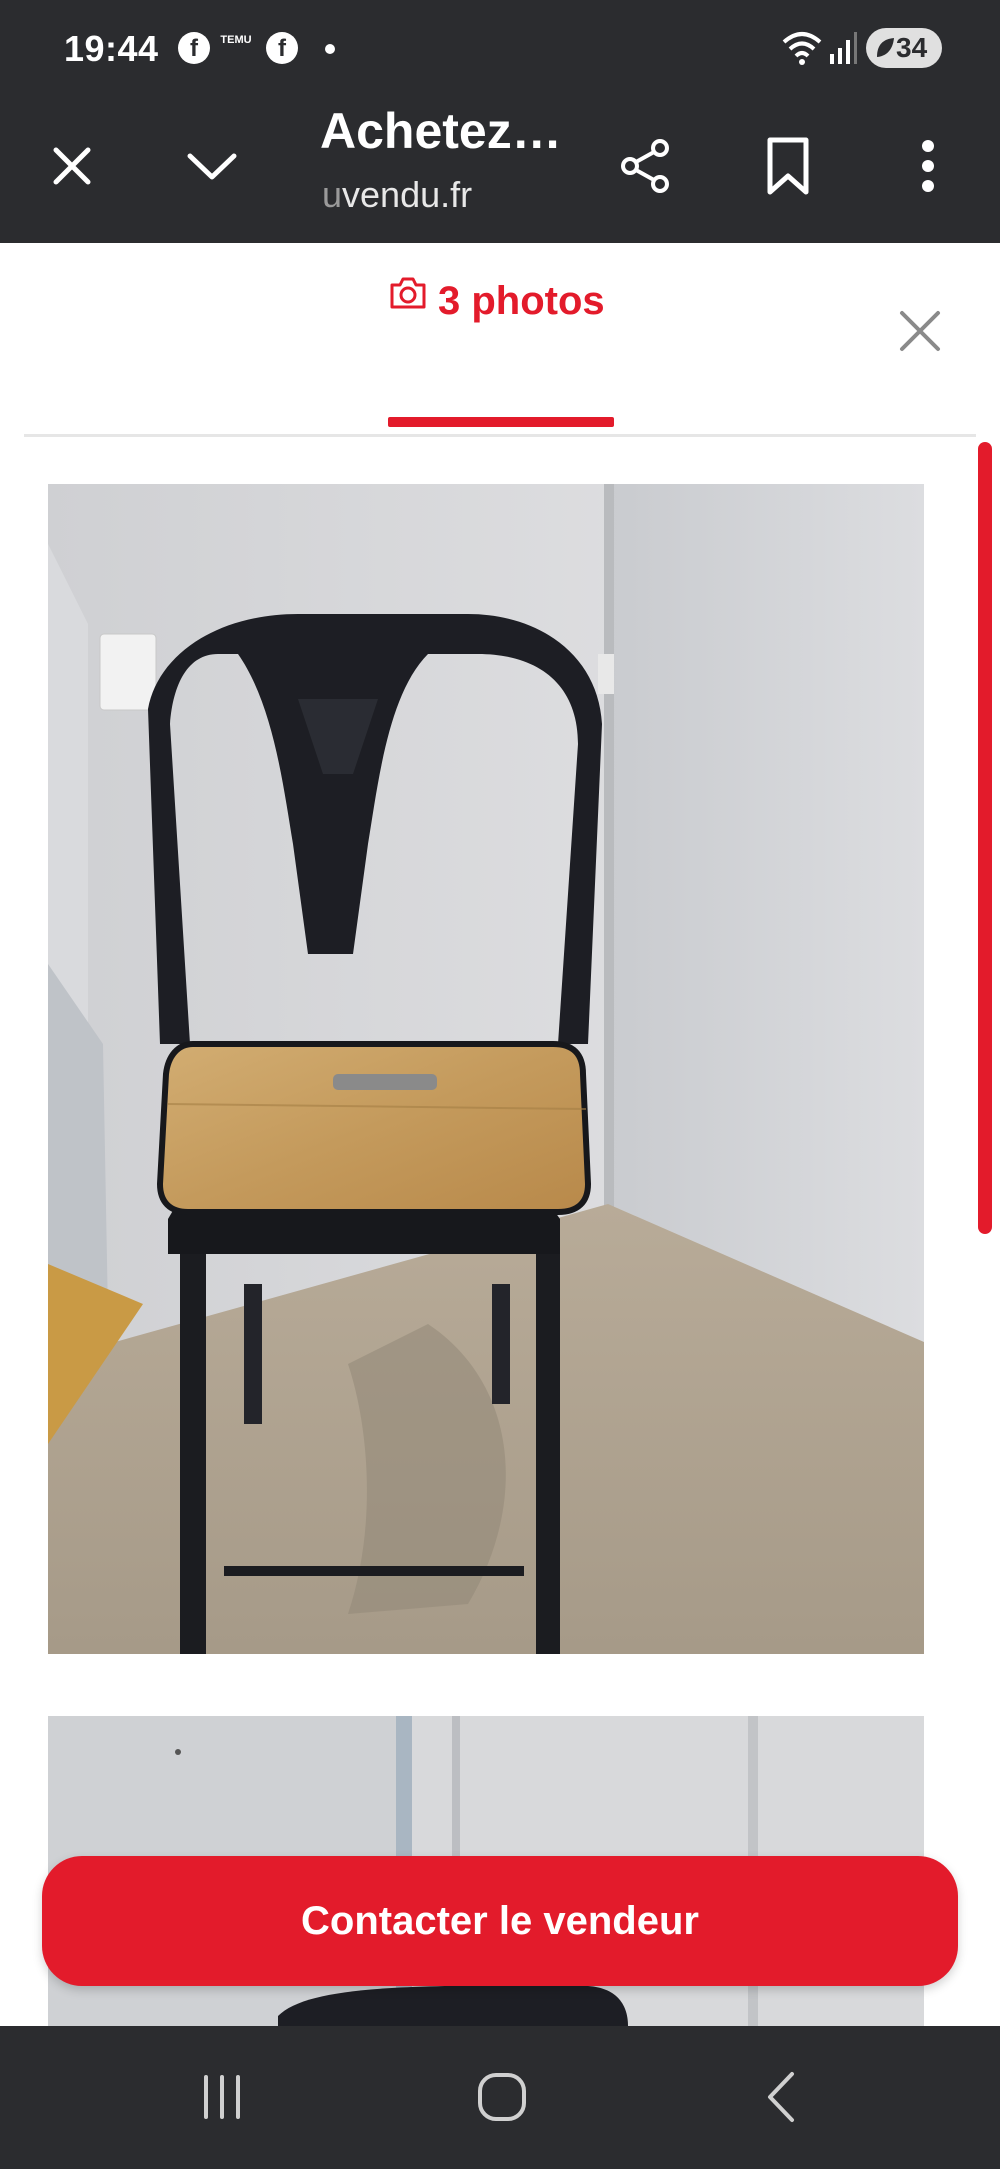  Describe the element at coordinates (500, 169) in the screenshot. I see `browser-toolbar: Achetez… uvendu.fr` at that location.